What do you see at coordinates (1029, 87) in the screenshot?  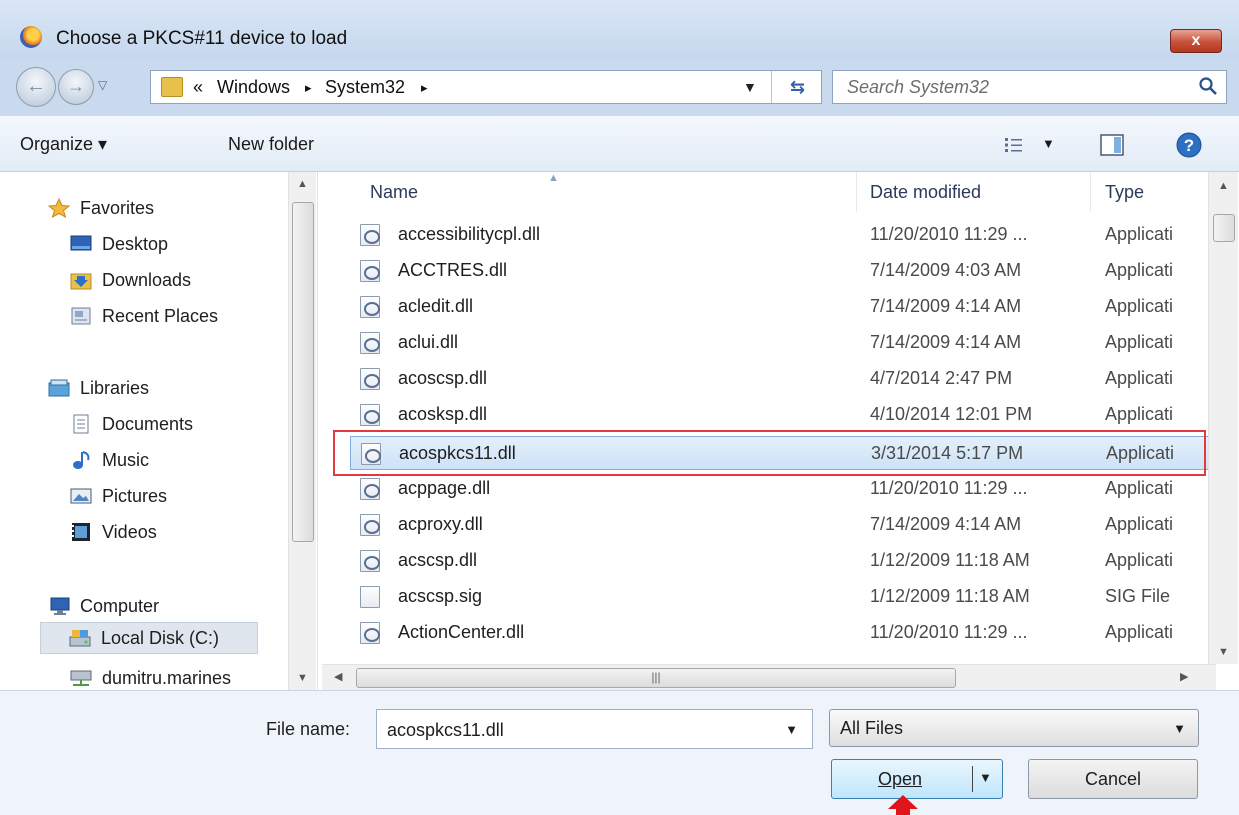 I see `search-input: Search System32` at bounding box center [1029, 87].